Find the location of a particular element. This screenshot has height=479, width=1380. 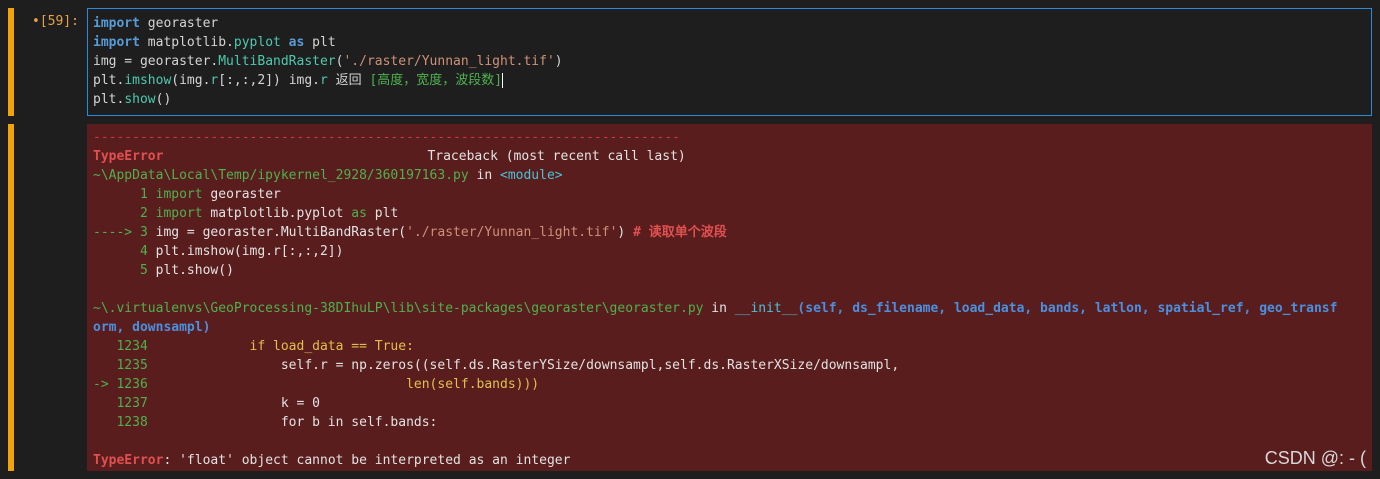

frame-line: 1238 for b in self.bands: is located at coordinates (732, 422).